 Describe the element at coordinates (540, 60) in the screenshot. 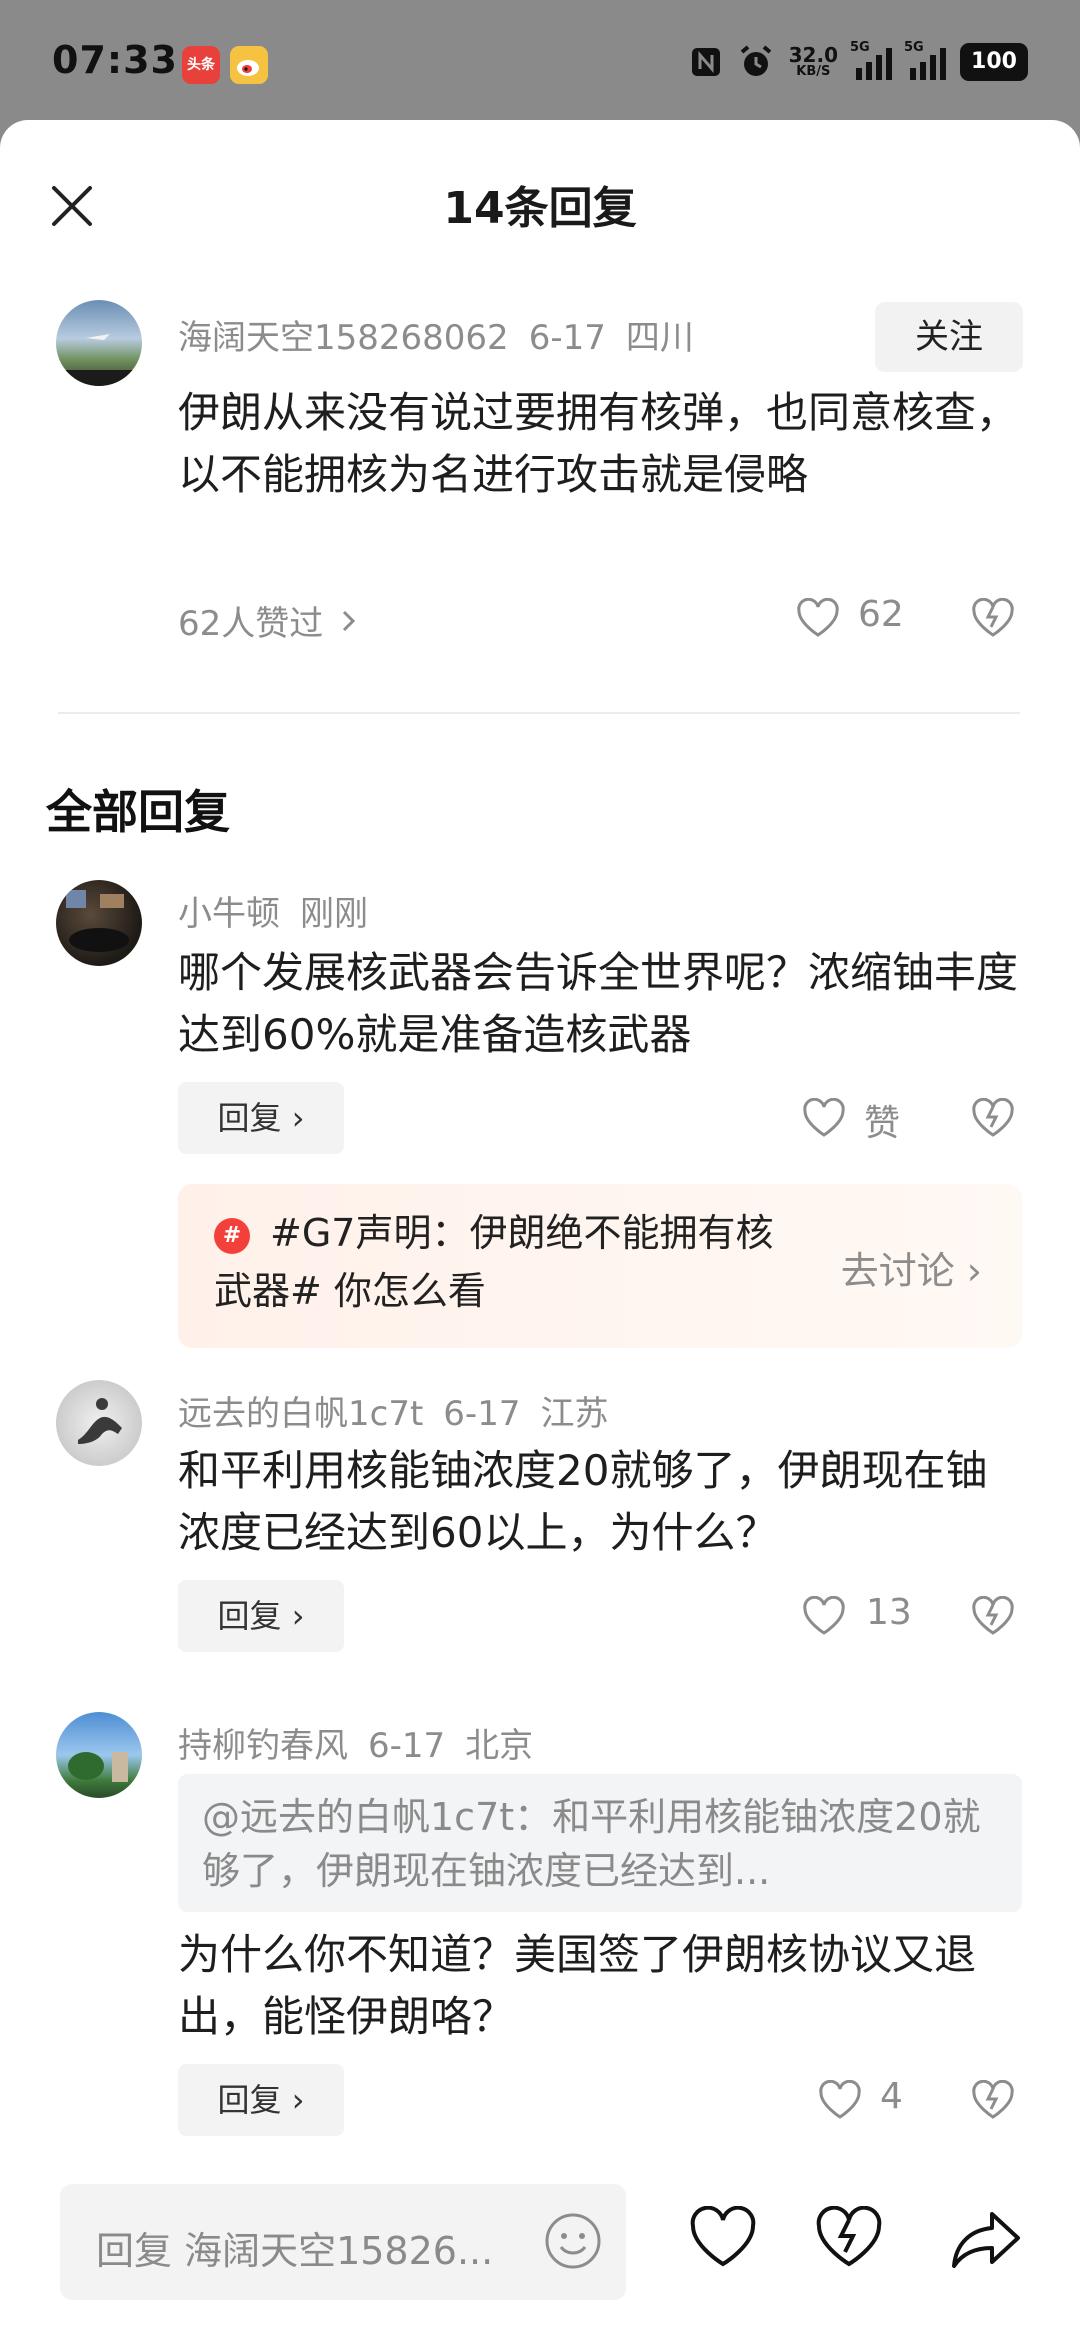

I see `status-bar: 07:33 头条 32.0 KB/S 5G 5G 100` at that location.